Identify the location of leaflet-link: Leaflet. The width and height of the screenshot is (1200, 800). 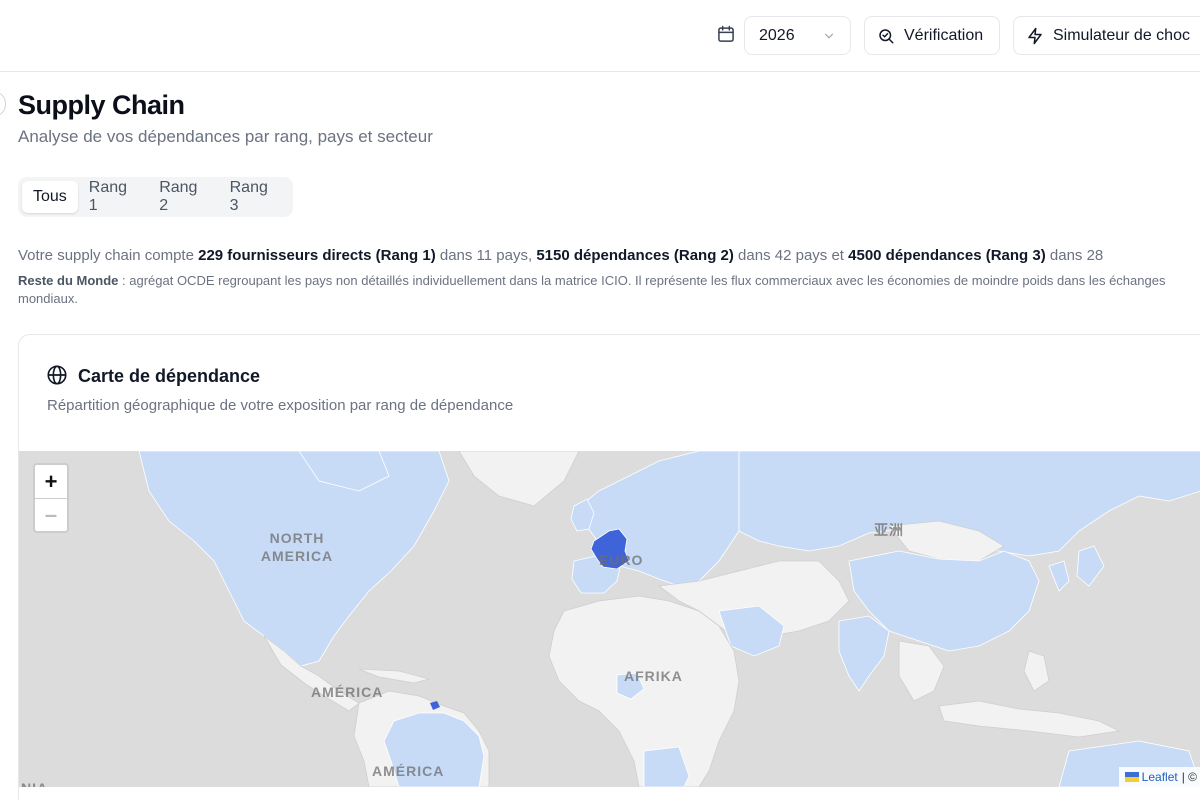
(1160, 777).